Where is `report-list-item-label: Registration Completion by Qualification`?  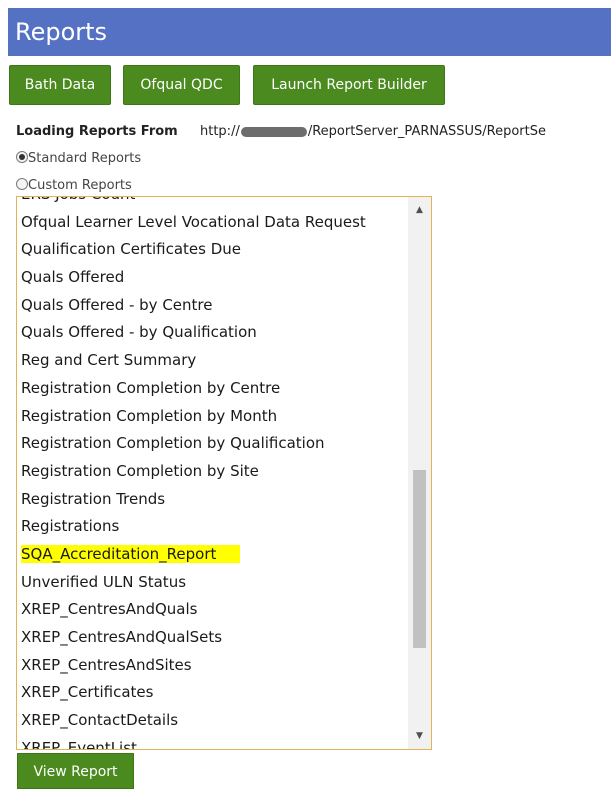
report-list-item-label: Registration Completion by Qualification is located at coordinates (173, 443).